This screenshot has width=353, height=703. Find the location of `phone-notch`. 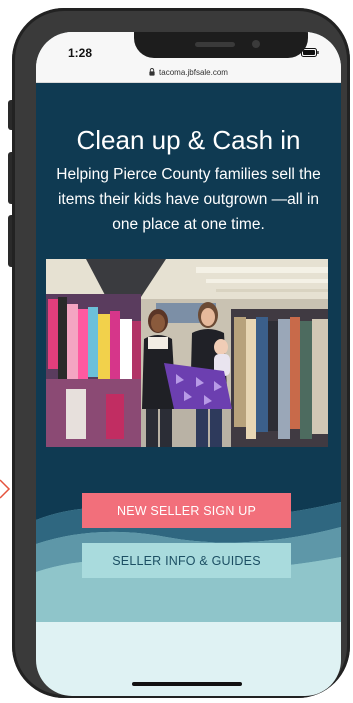

phone-notch is located at coordinates (221, 45).